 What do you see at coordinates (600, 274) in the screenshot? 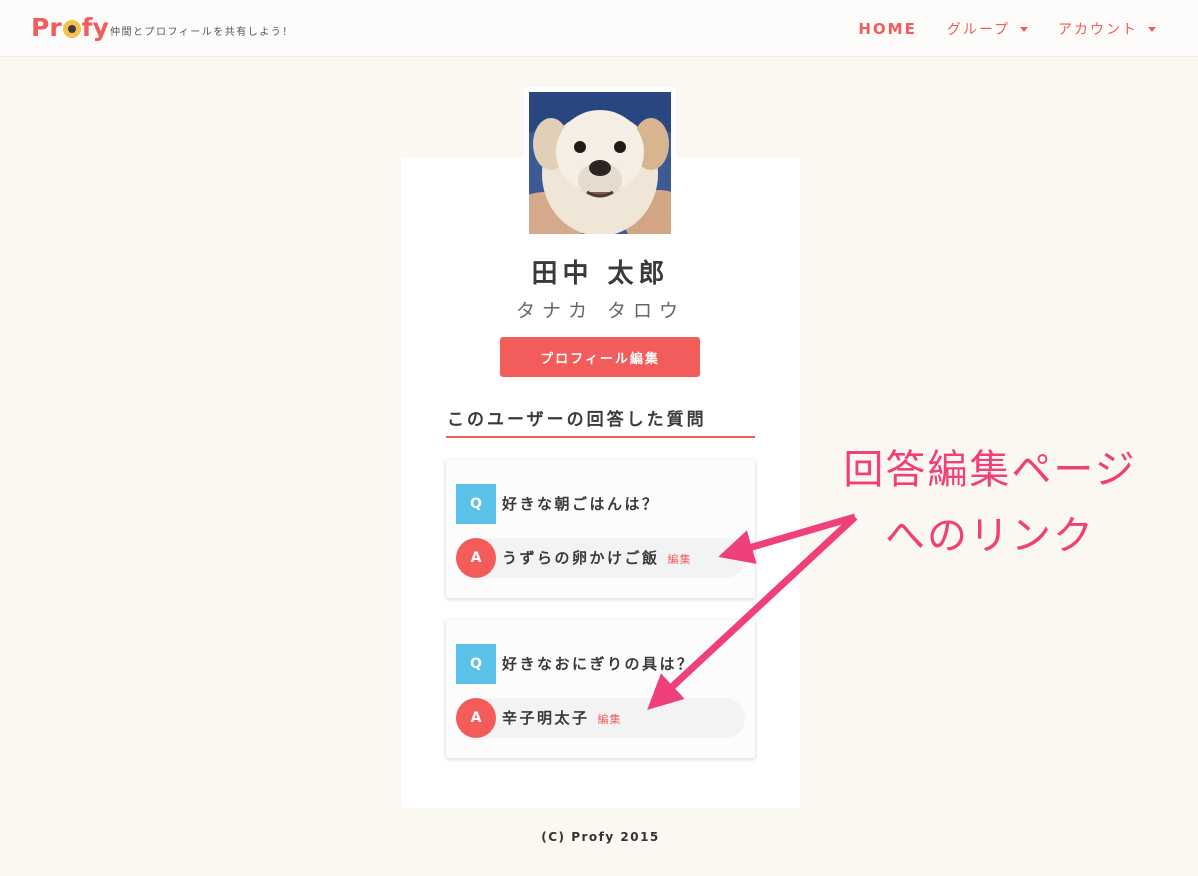
I see `user-name: 田中 太郎` at bounding box center [600, 274].